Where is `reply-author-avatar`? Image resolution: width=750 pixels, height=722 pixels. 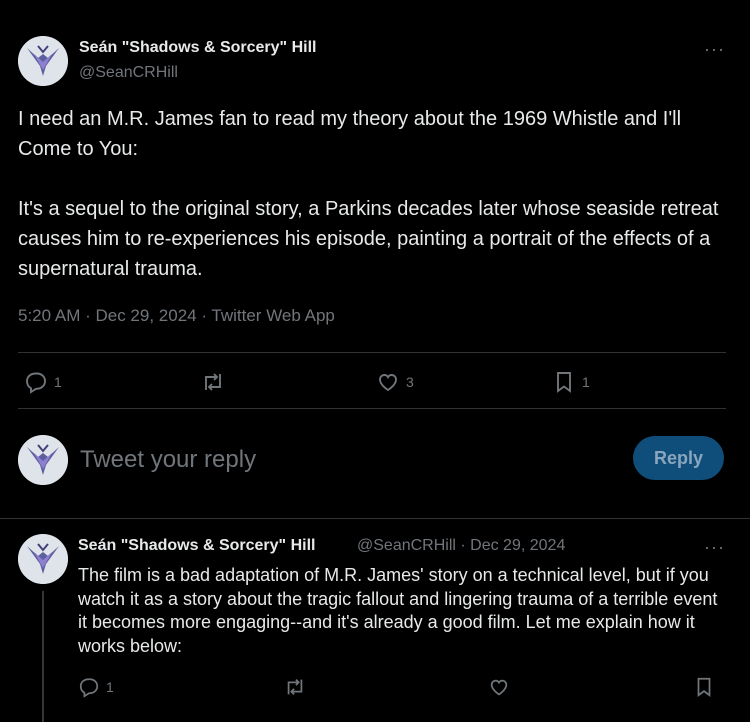
reply-author-avatar is located at coordinates (43, 559).